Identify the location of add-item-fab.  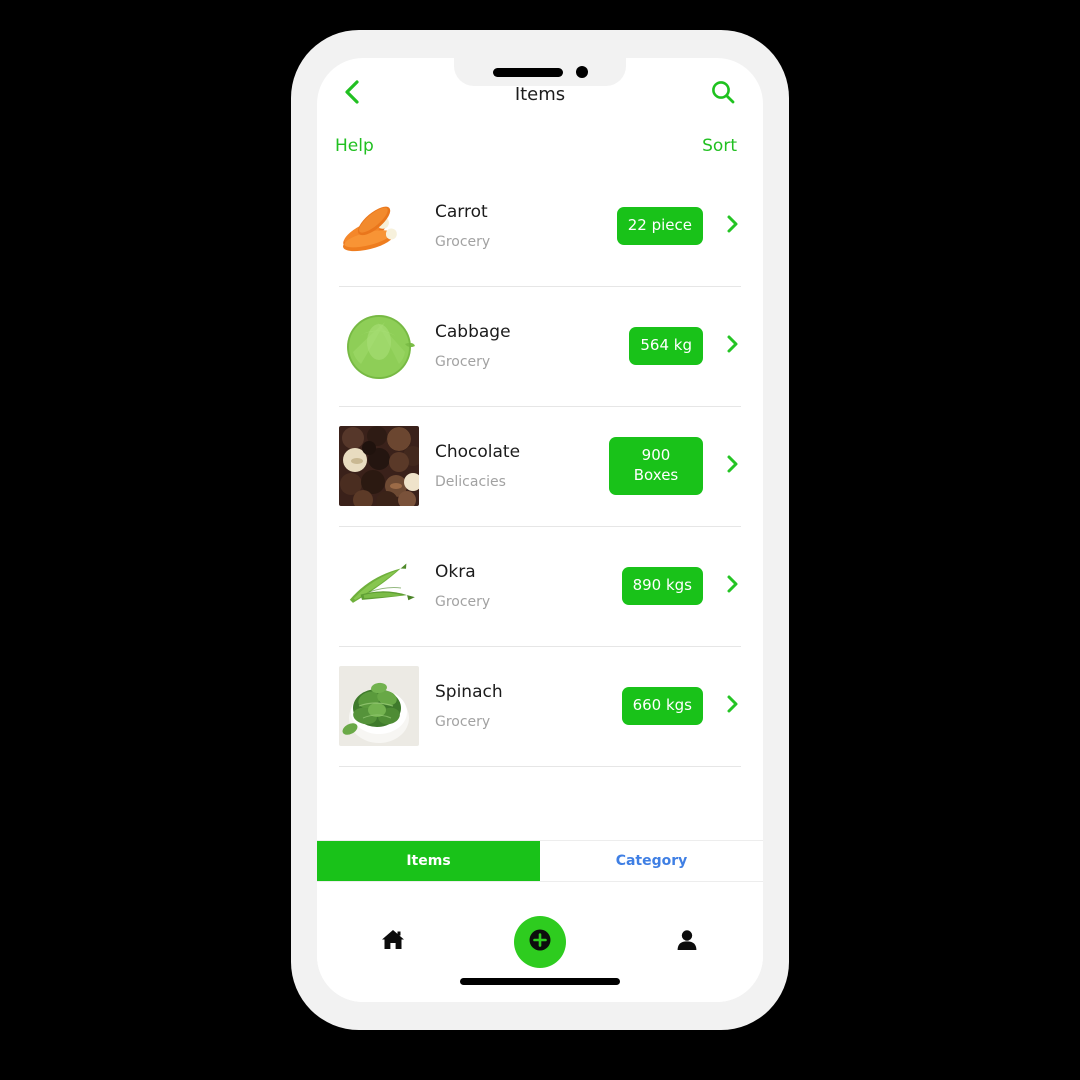
(539, 942).